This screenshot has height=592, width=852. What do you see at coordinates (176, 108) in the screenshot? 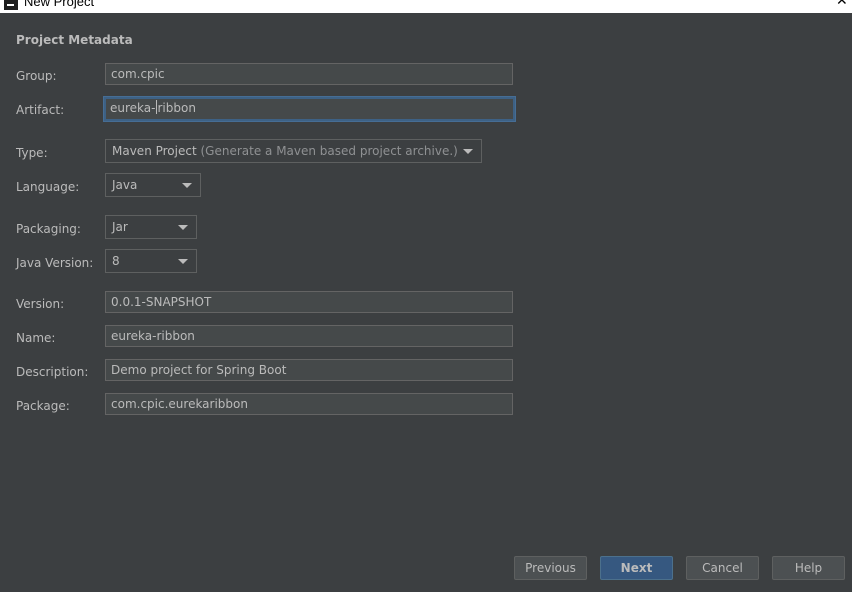
I see `artifact-value-after-caret: ribbon` at bounding box center [176, 108].